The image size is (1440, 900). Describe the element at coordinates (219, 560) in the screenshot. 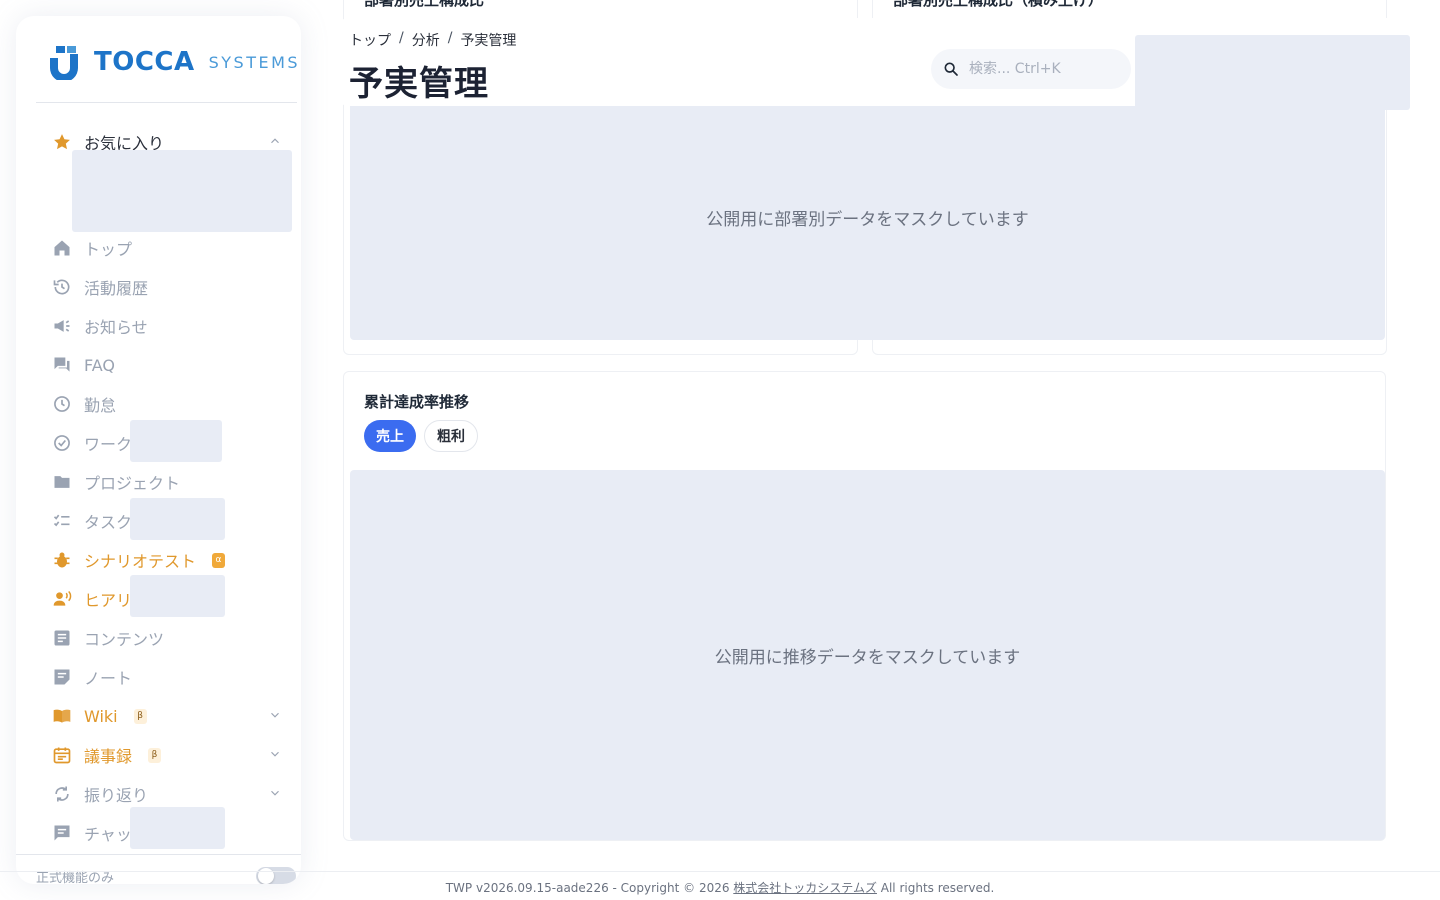

I see `alpha-badge: α` at that location.